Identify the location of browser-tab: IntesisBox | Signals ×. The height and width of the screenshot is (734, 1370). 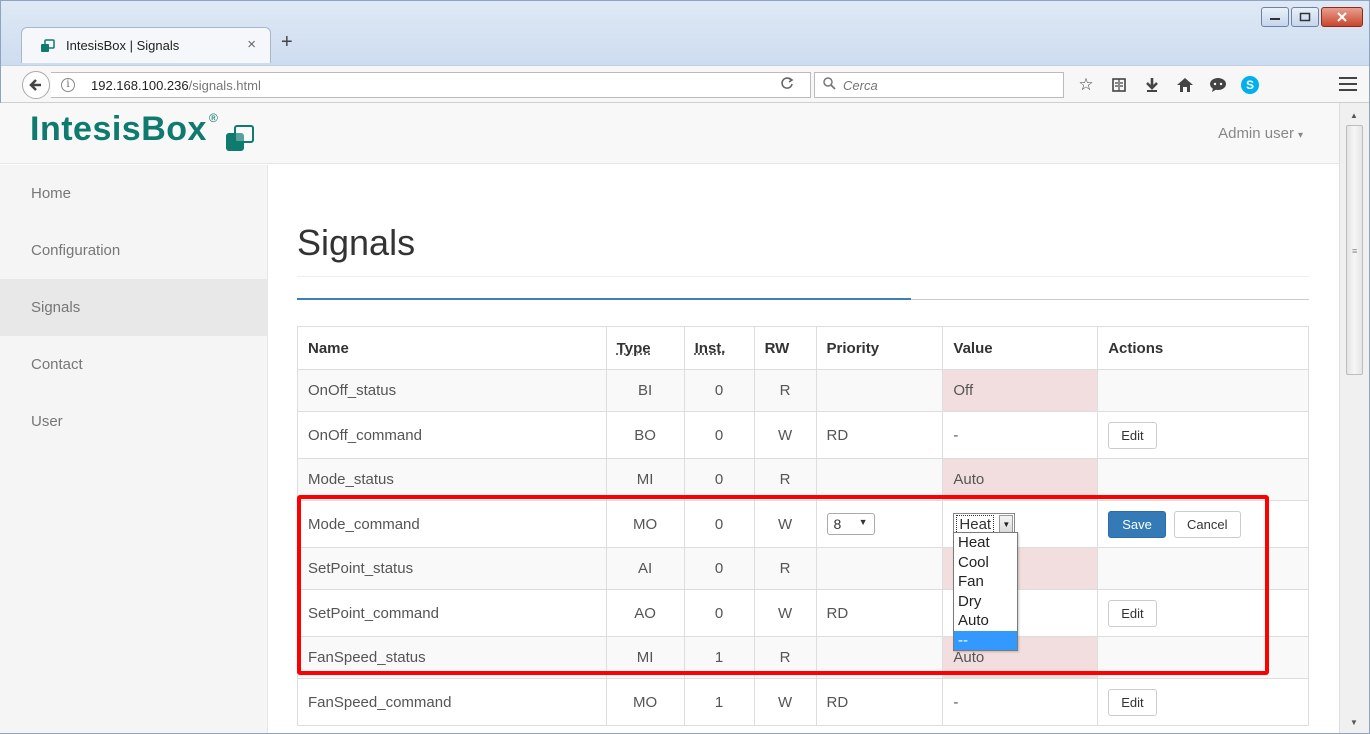
(146, 45).